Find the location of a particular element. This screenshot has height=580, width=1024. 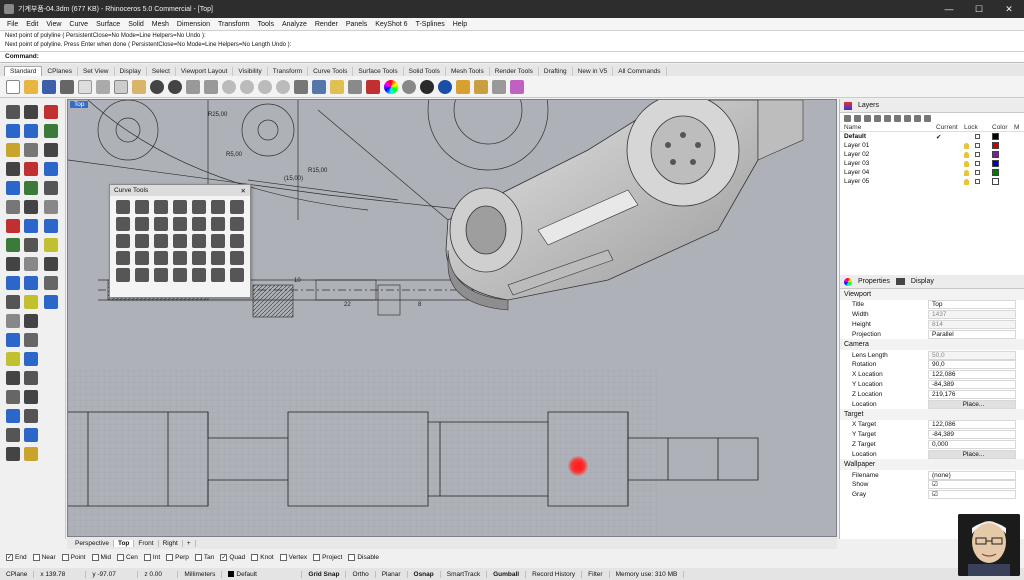

tab-cplanes: CPlanes is located at coordinates (60, 71).